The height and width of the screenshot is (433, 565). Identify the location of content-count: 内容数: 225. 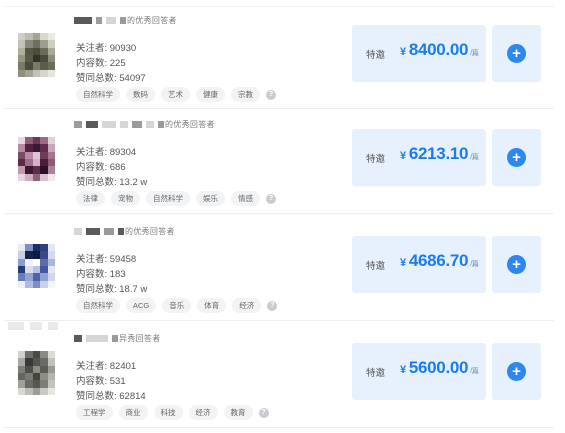
(101, 63).